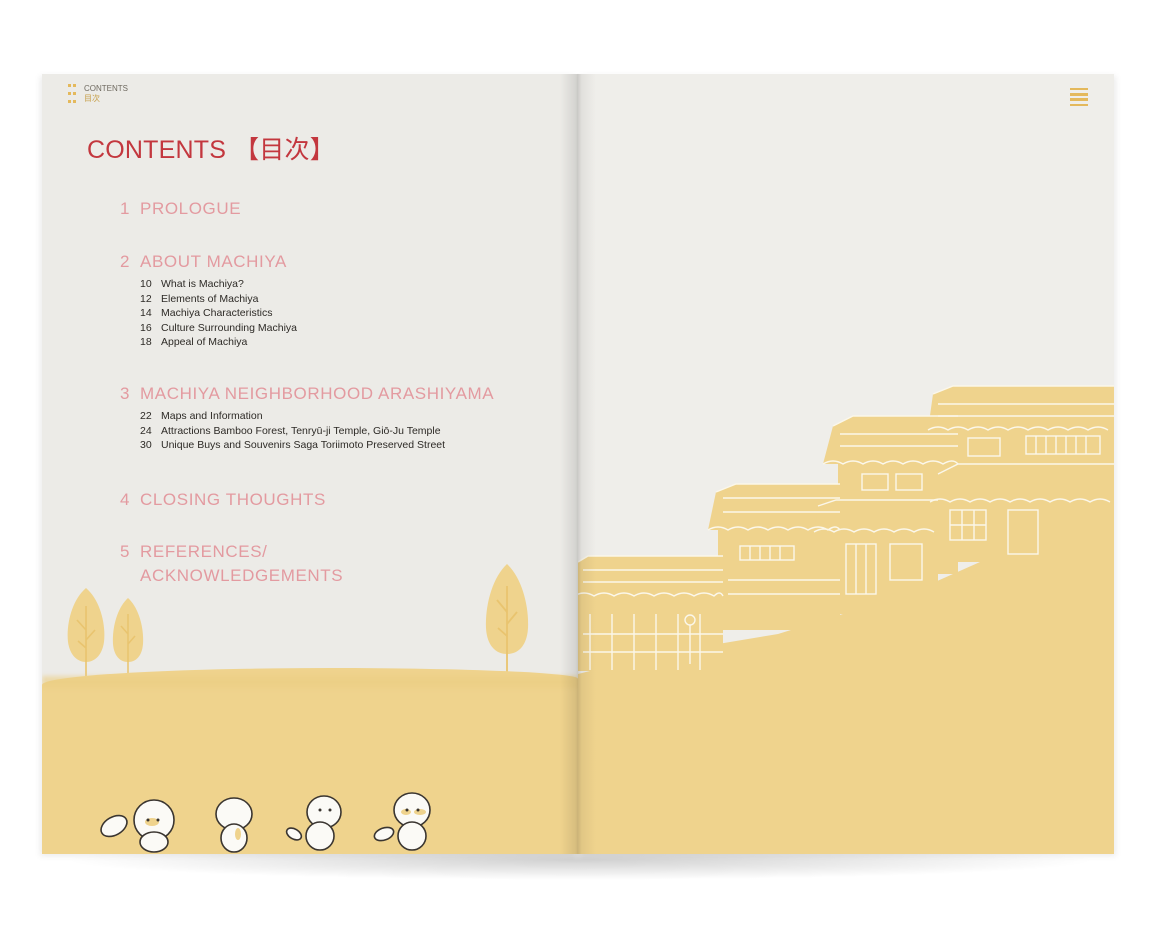  What do you see at coordinates (125, 208) in the screenshot?
I see `toc-section-number: 1` at bounding box center [125, 208].